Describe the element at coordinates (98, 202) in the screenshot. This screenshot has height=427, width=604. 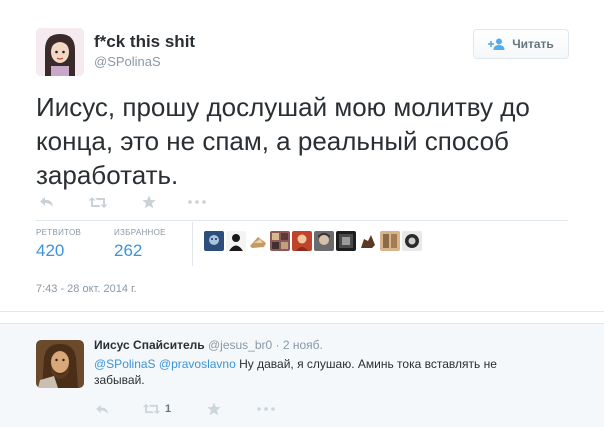
I see `retweet-icon` at that location.